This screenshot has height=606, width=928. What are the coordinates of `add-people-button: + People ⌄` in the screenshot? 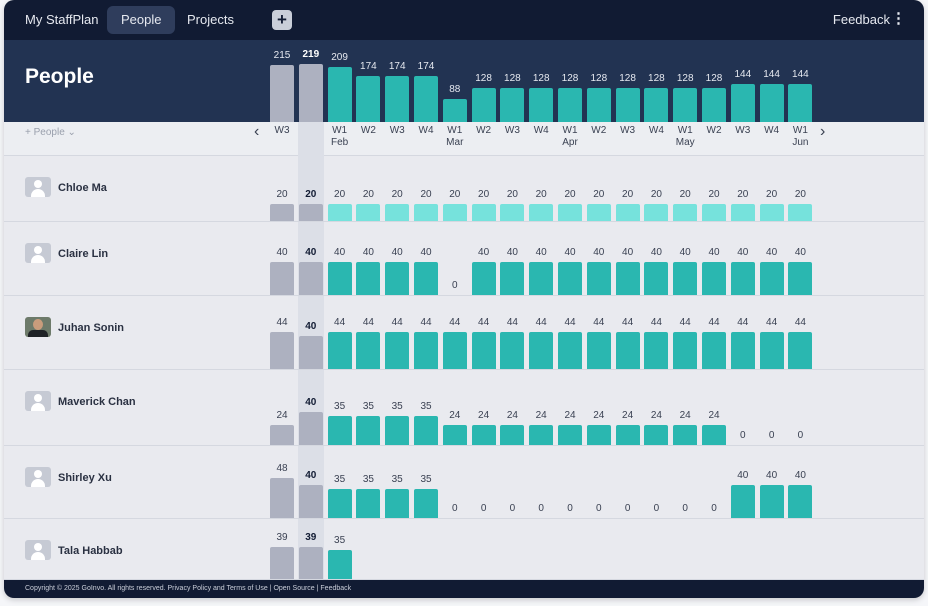 It's located at (50, 132).